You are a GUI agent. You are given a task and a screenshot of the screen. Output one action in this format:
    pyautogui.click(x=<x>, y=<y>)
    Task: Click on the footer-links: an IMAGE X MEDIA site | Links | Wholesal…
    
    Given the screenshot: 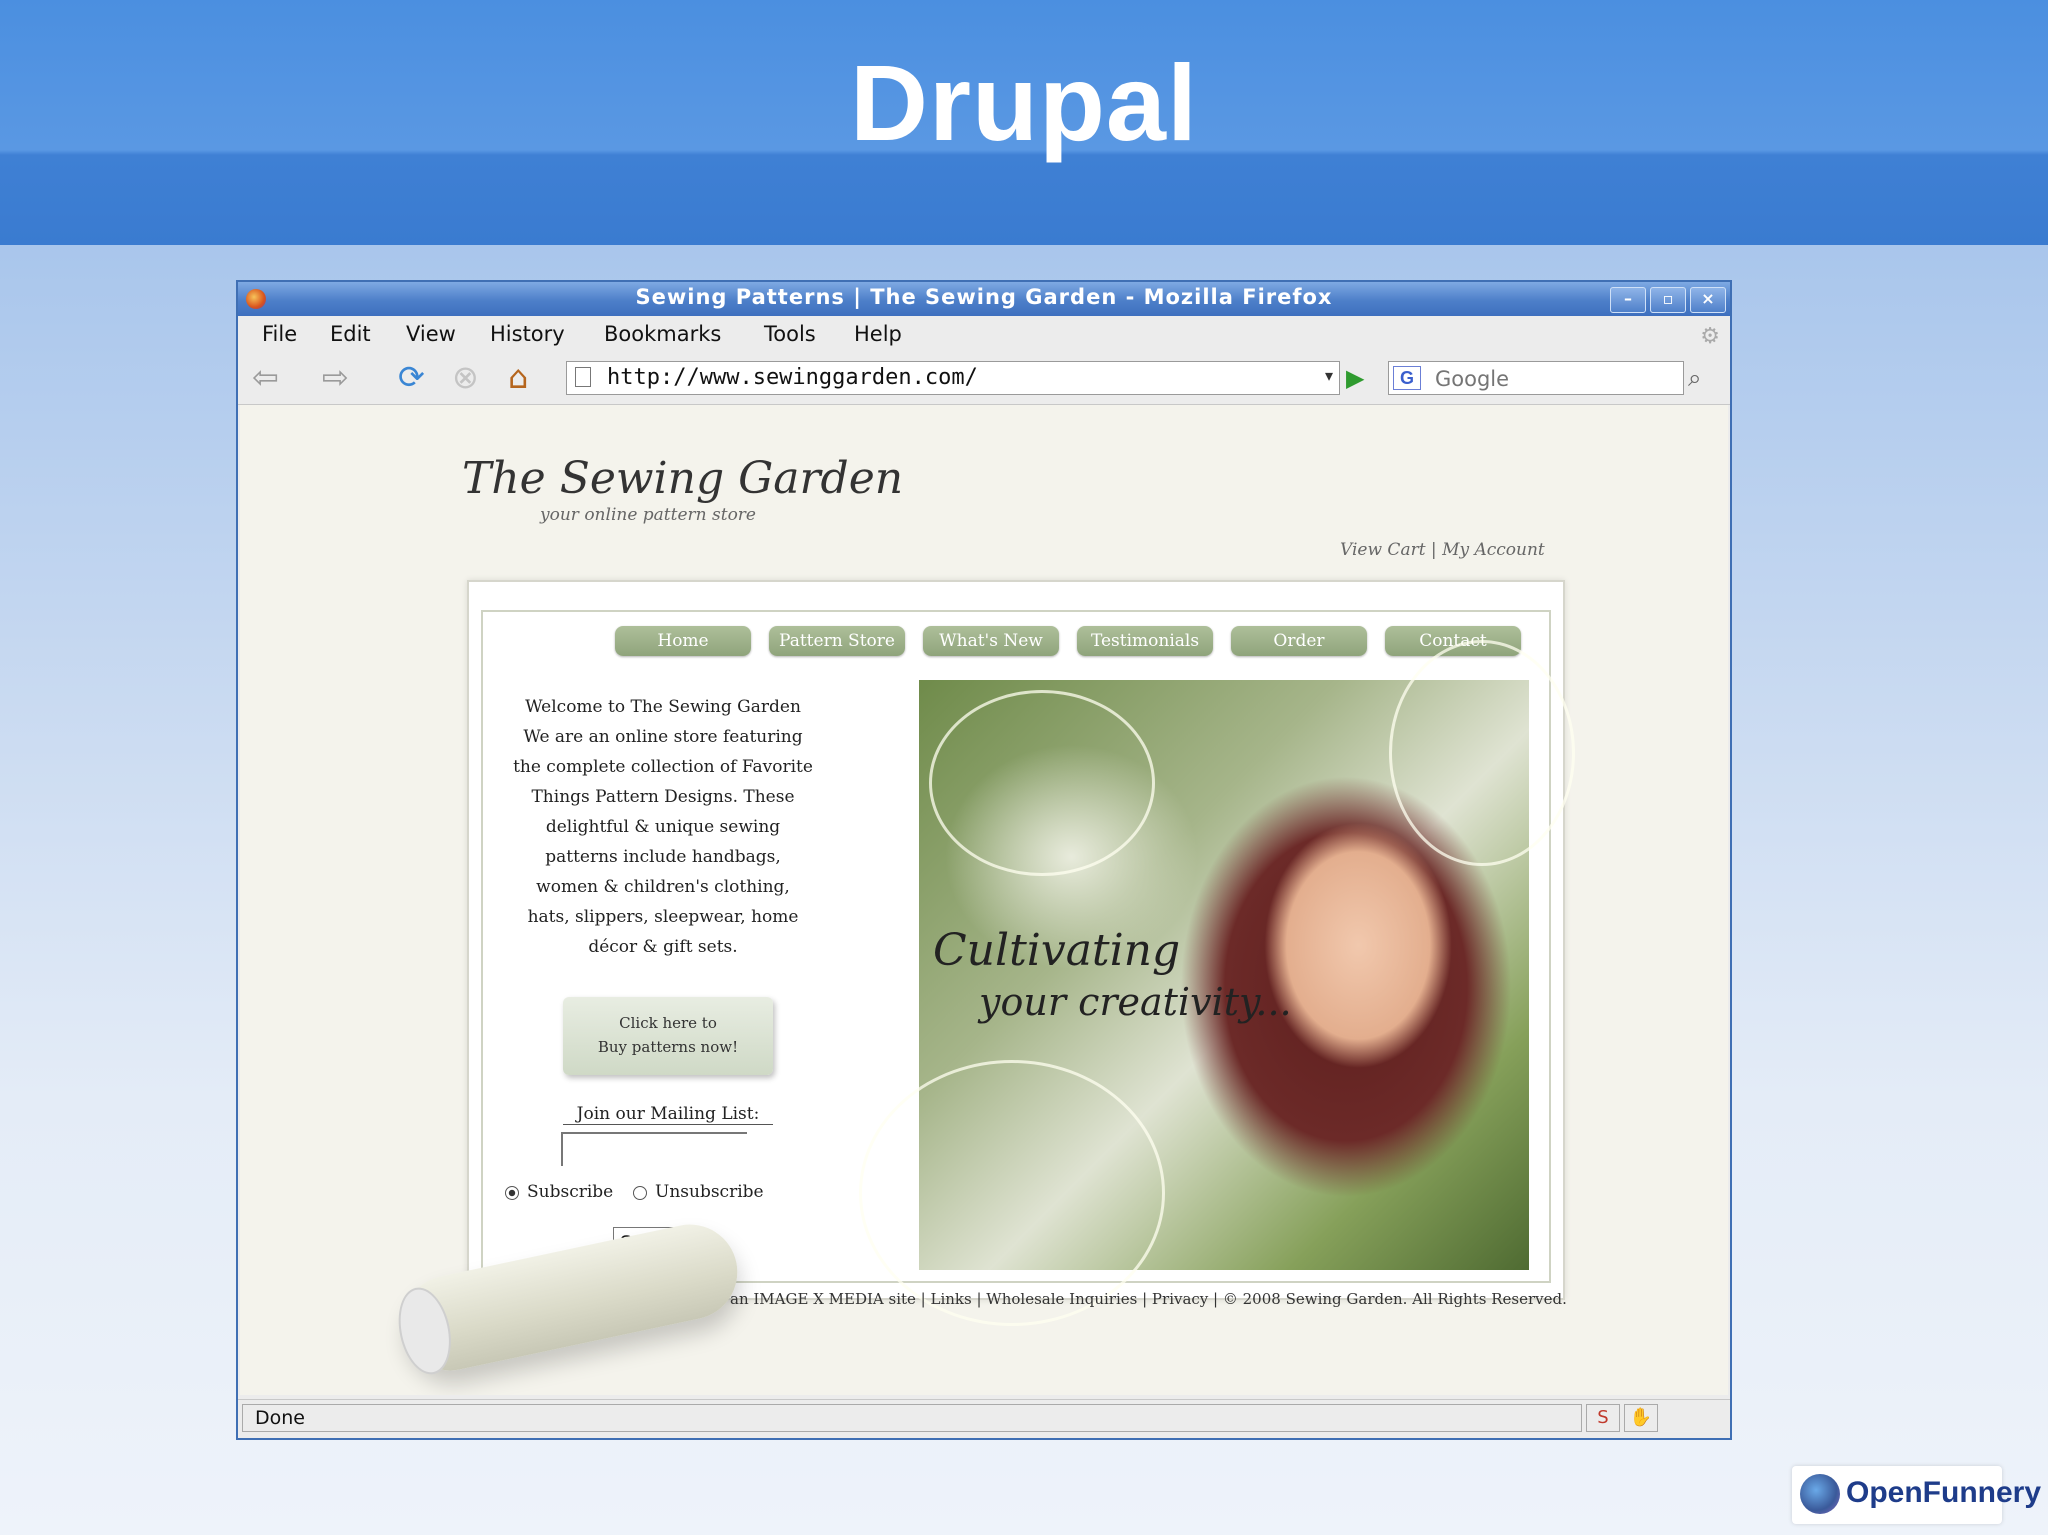 What is the action you would take?
    pyautogui.click(x=1148, y=1299)
    